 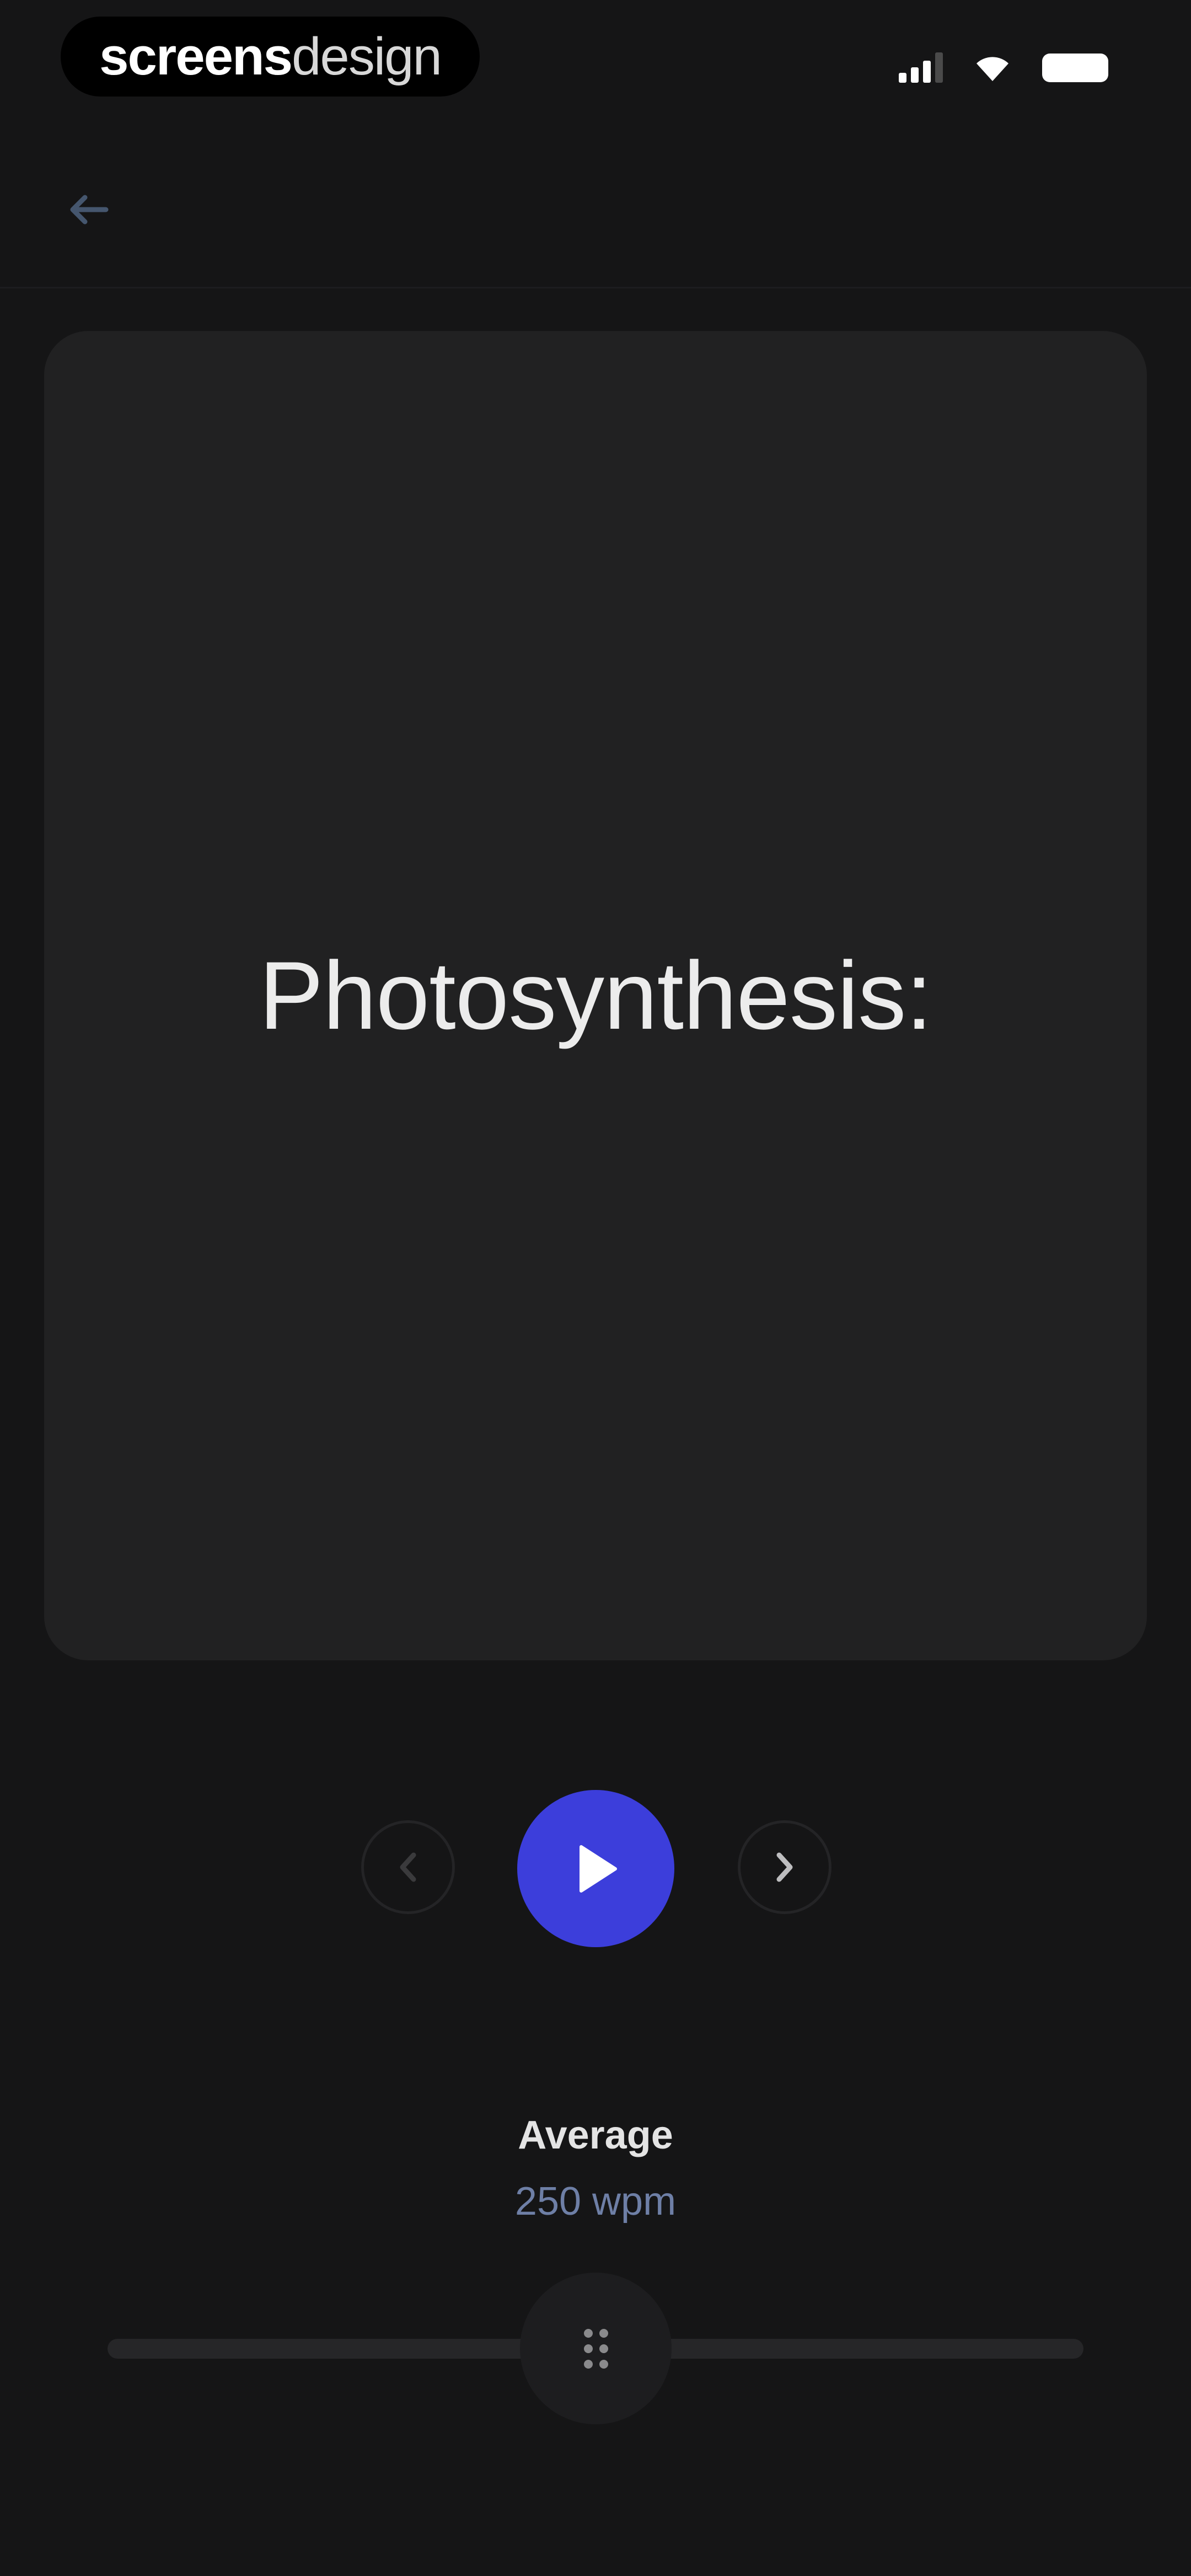 I want to click on brand-logo: screens design, so click(x=270, y=57).